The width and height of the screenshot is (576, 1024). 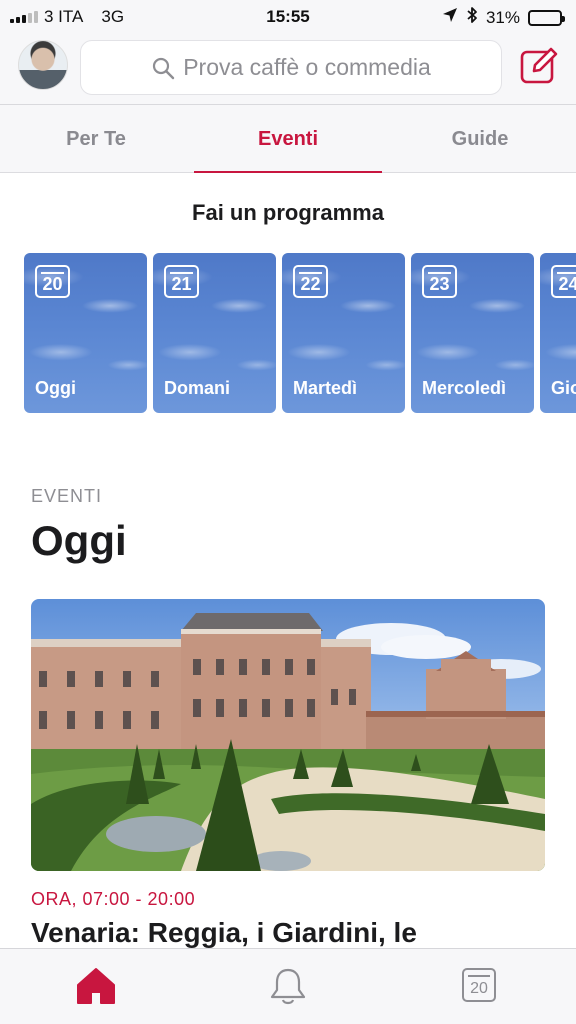 What do you see at coordinates (288, 212) in the screenshot?
I see `programma-title: Fai un programma` at bounding box center [288, 212].